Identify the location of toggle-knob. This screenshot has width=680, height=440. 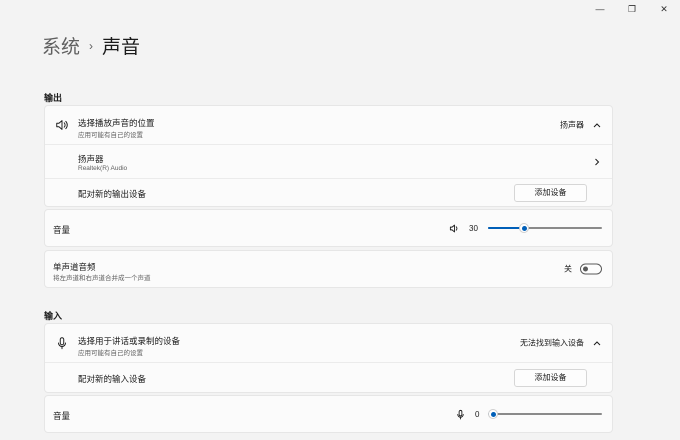
(585, 269).